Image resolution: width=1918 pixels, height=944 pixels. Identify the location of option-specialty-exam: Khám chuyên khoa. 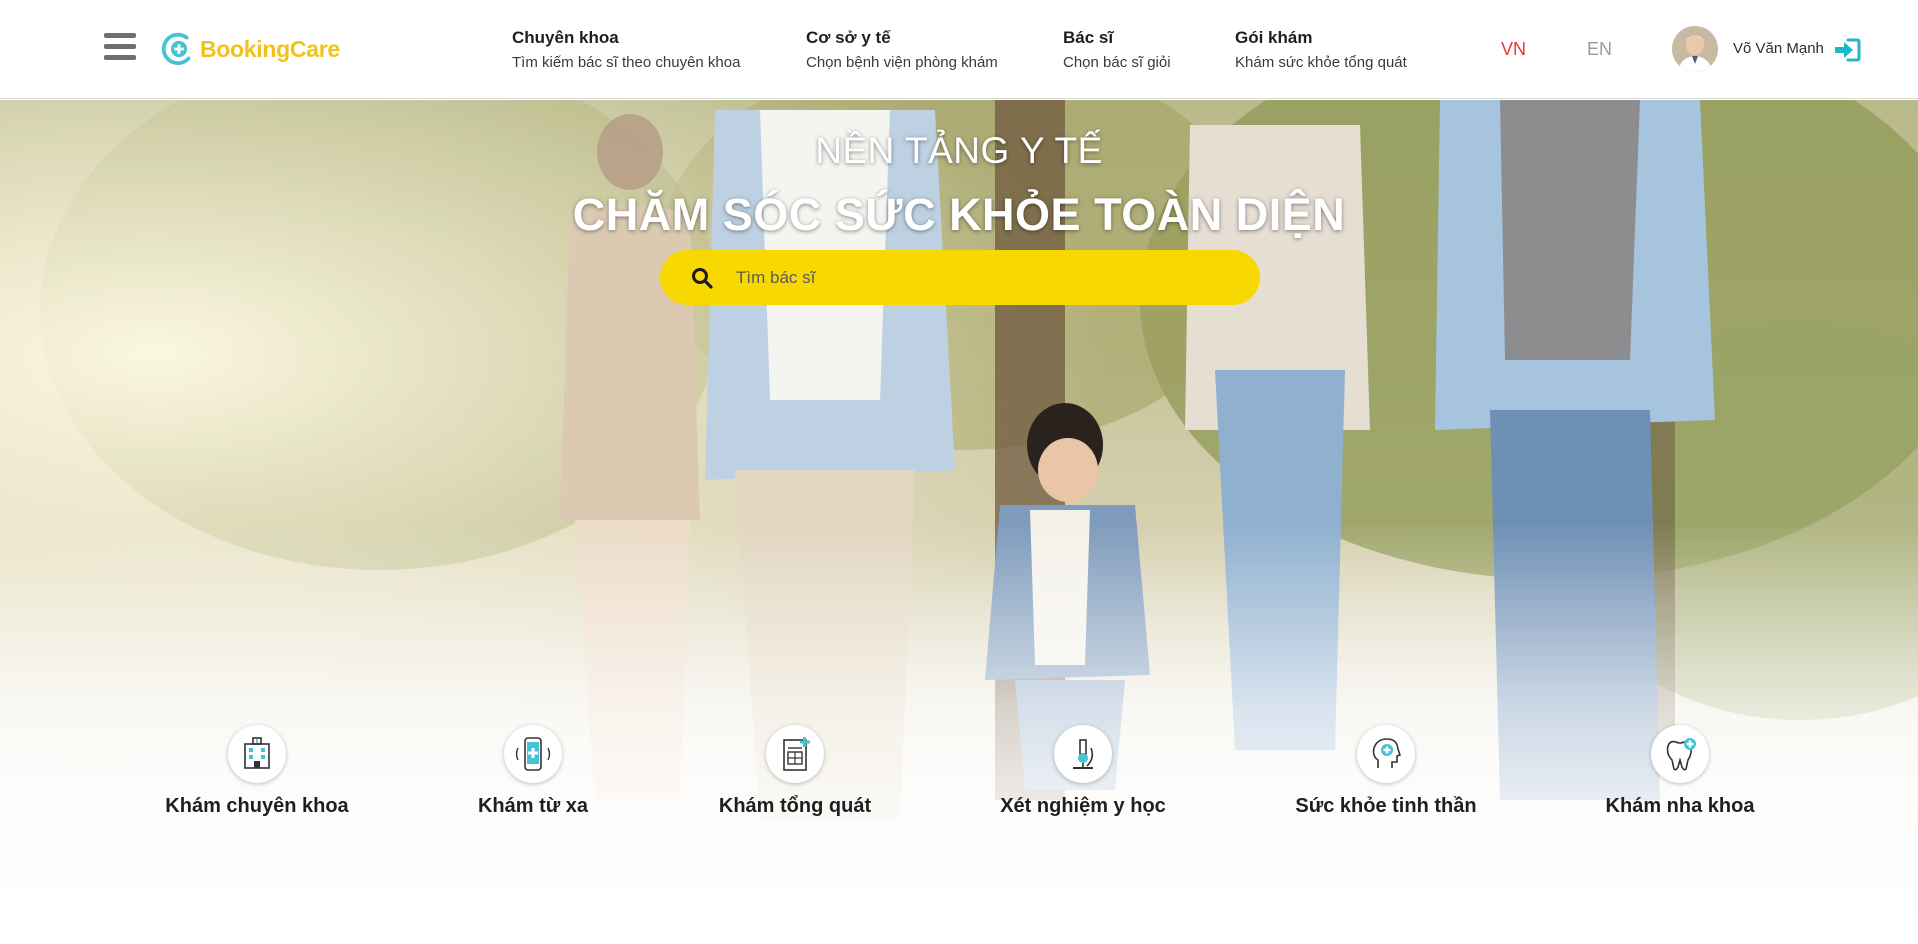
(257, 771).